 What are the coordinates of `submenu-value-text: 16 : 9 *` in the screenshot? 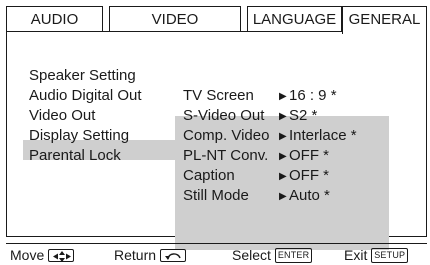 It's located at (313, 95).